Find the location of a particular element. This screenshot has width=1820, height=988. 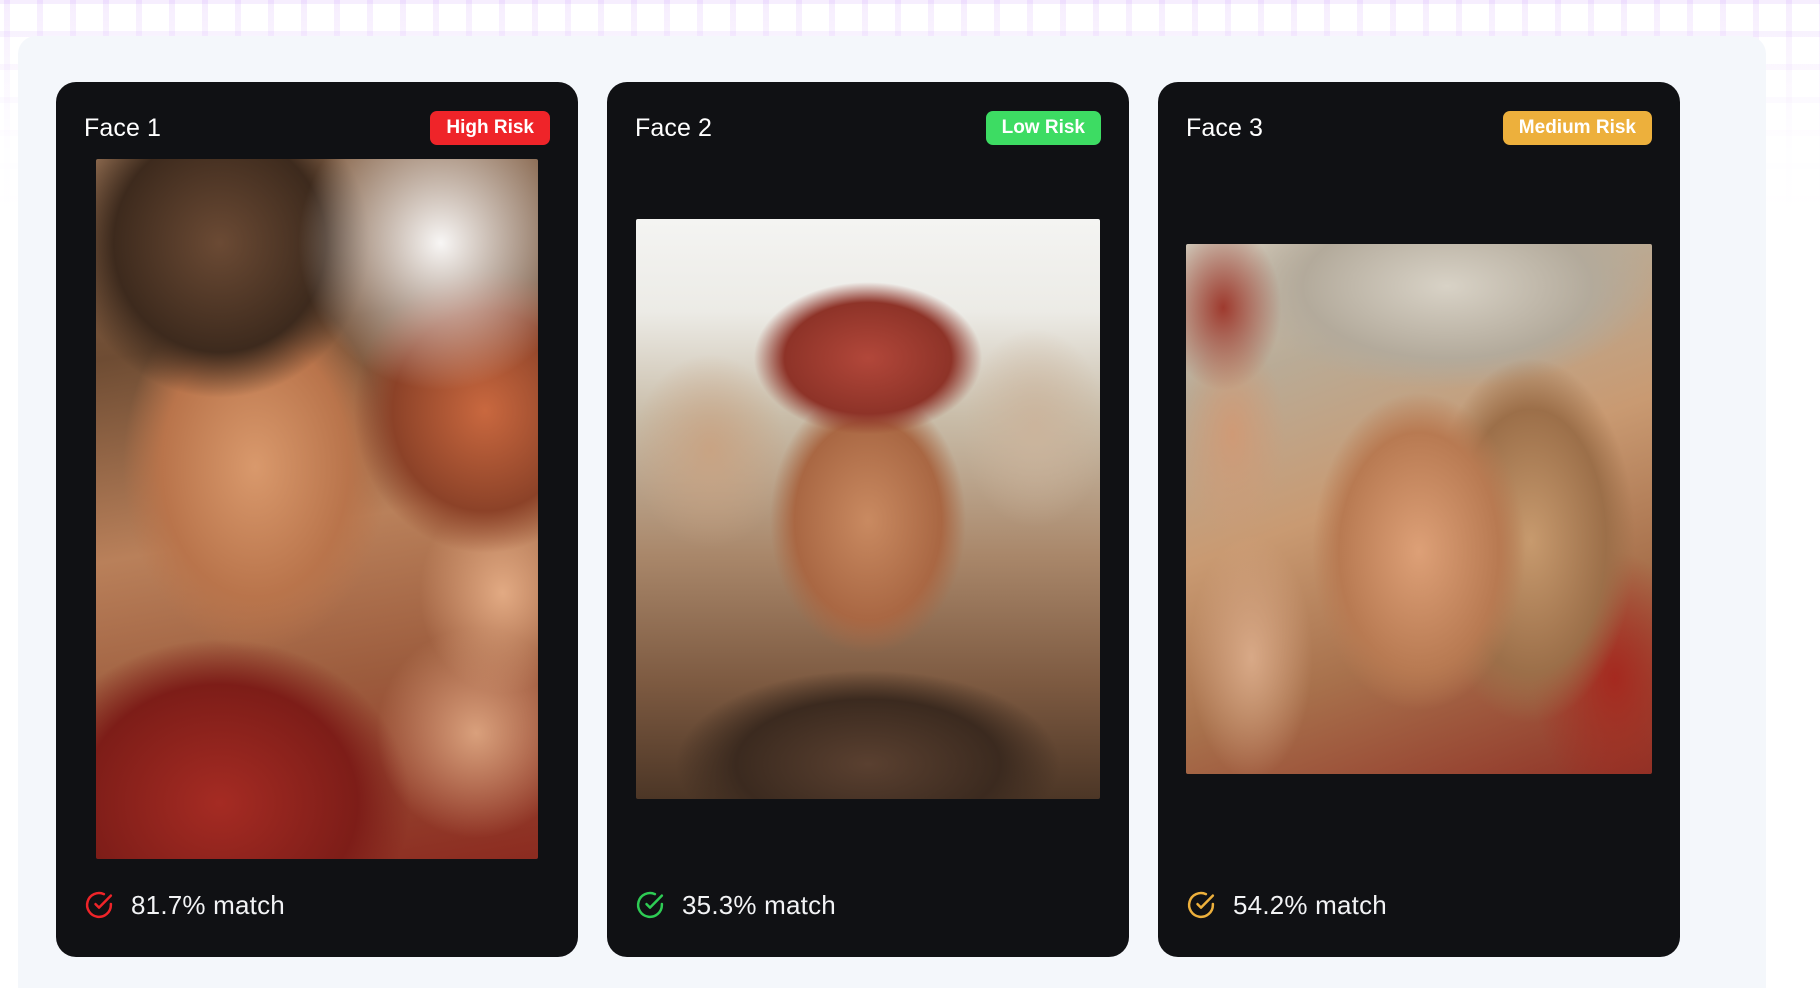

match-percentage-label: 81.7% match is located at coordinates (208, 904).